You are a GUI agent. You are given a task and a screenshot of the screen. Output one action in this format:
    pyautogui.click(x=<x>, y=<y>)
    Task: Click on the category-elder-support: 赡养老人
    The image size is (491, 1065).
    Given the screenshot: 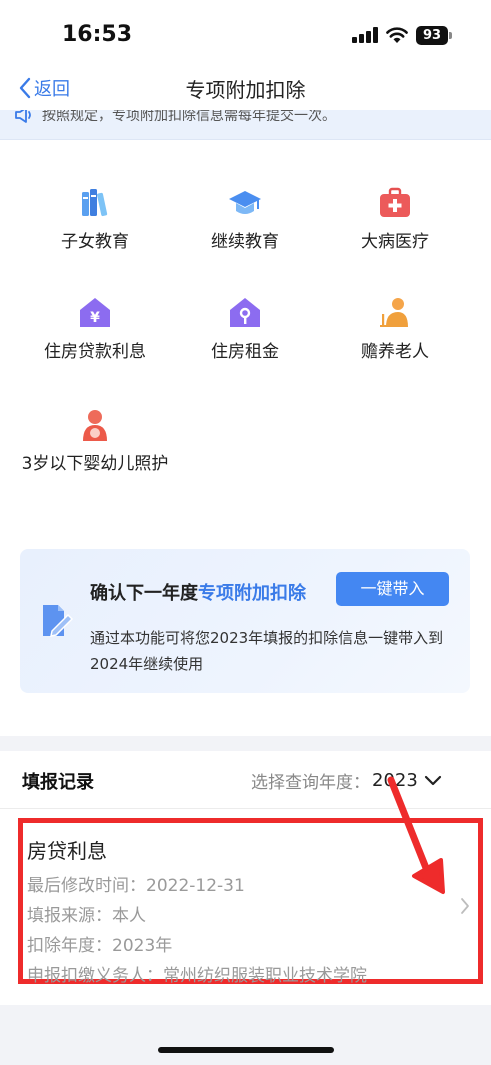 What is the action you would take?
    pyautogui.click(x=395, y=331)
    